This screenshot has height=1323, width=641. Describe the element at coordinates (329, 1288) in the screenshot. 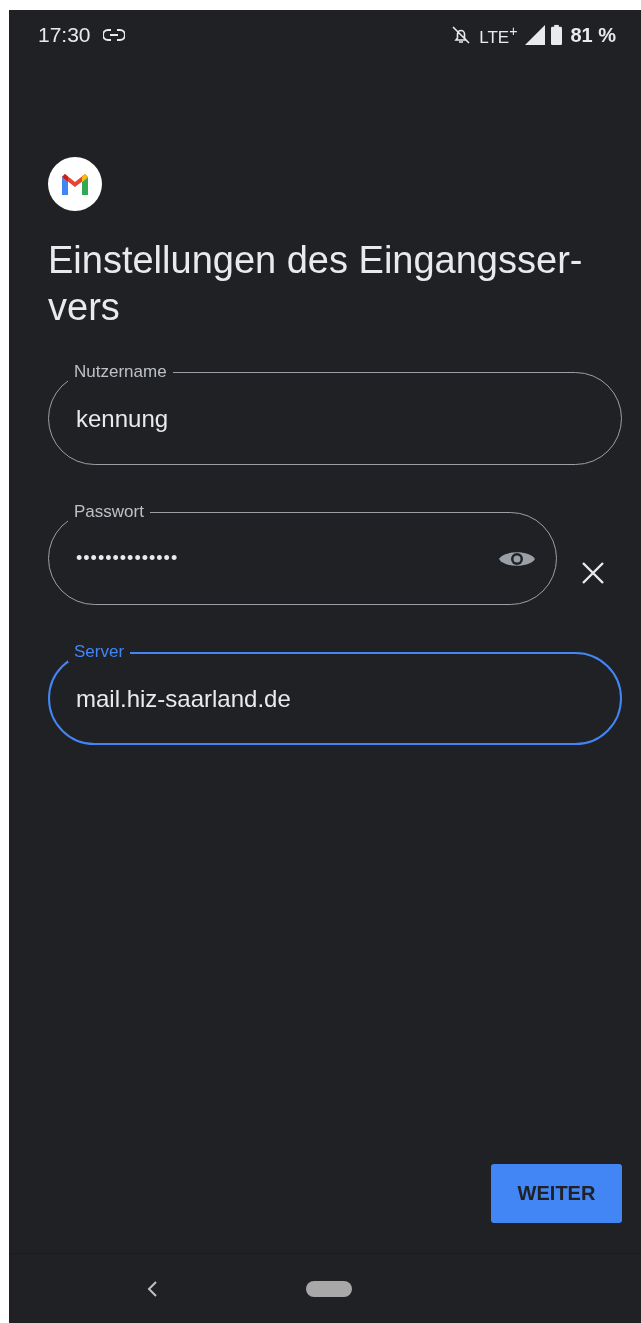

I see `home-handle` at that location.